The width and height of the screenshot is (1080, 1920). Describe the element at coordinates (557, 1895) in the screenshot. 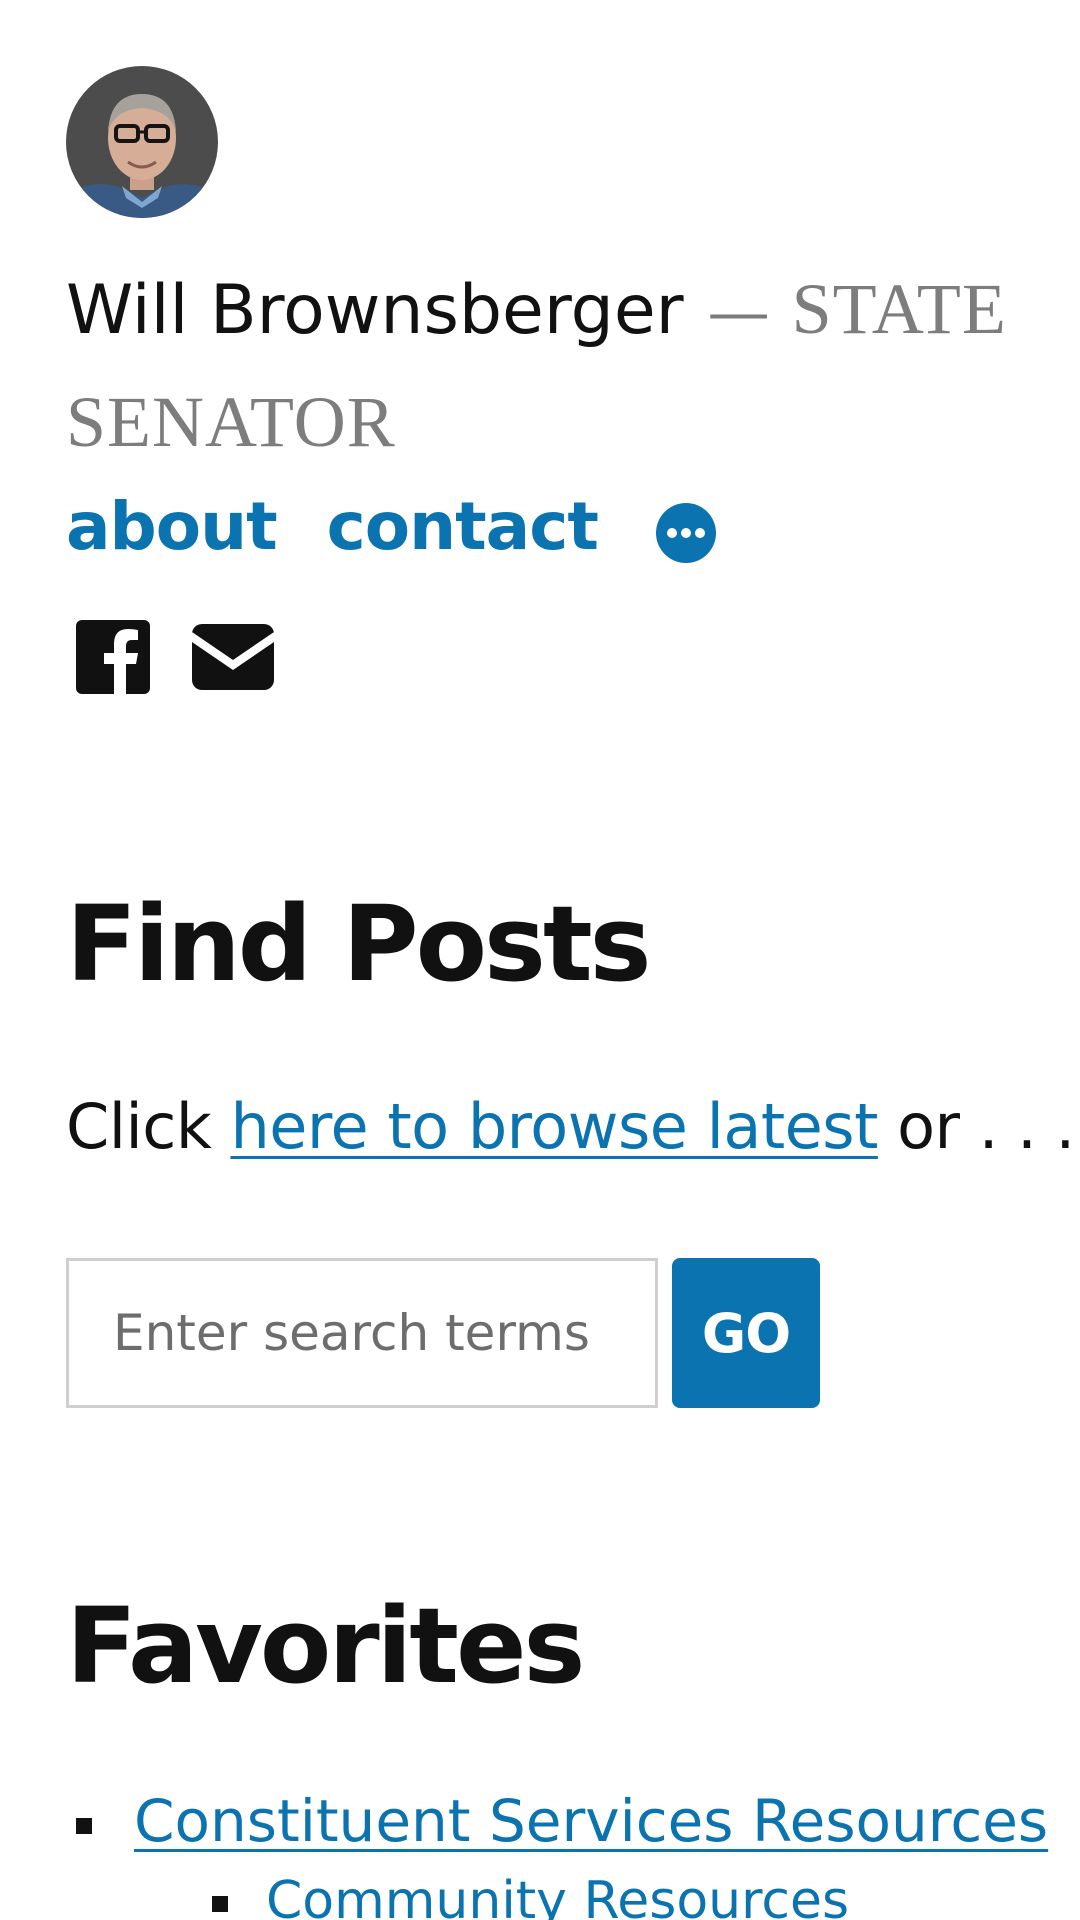

I see `favorite-sublink: Community Resources` at that location.